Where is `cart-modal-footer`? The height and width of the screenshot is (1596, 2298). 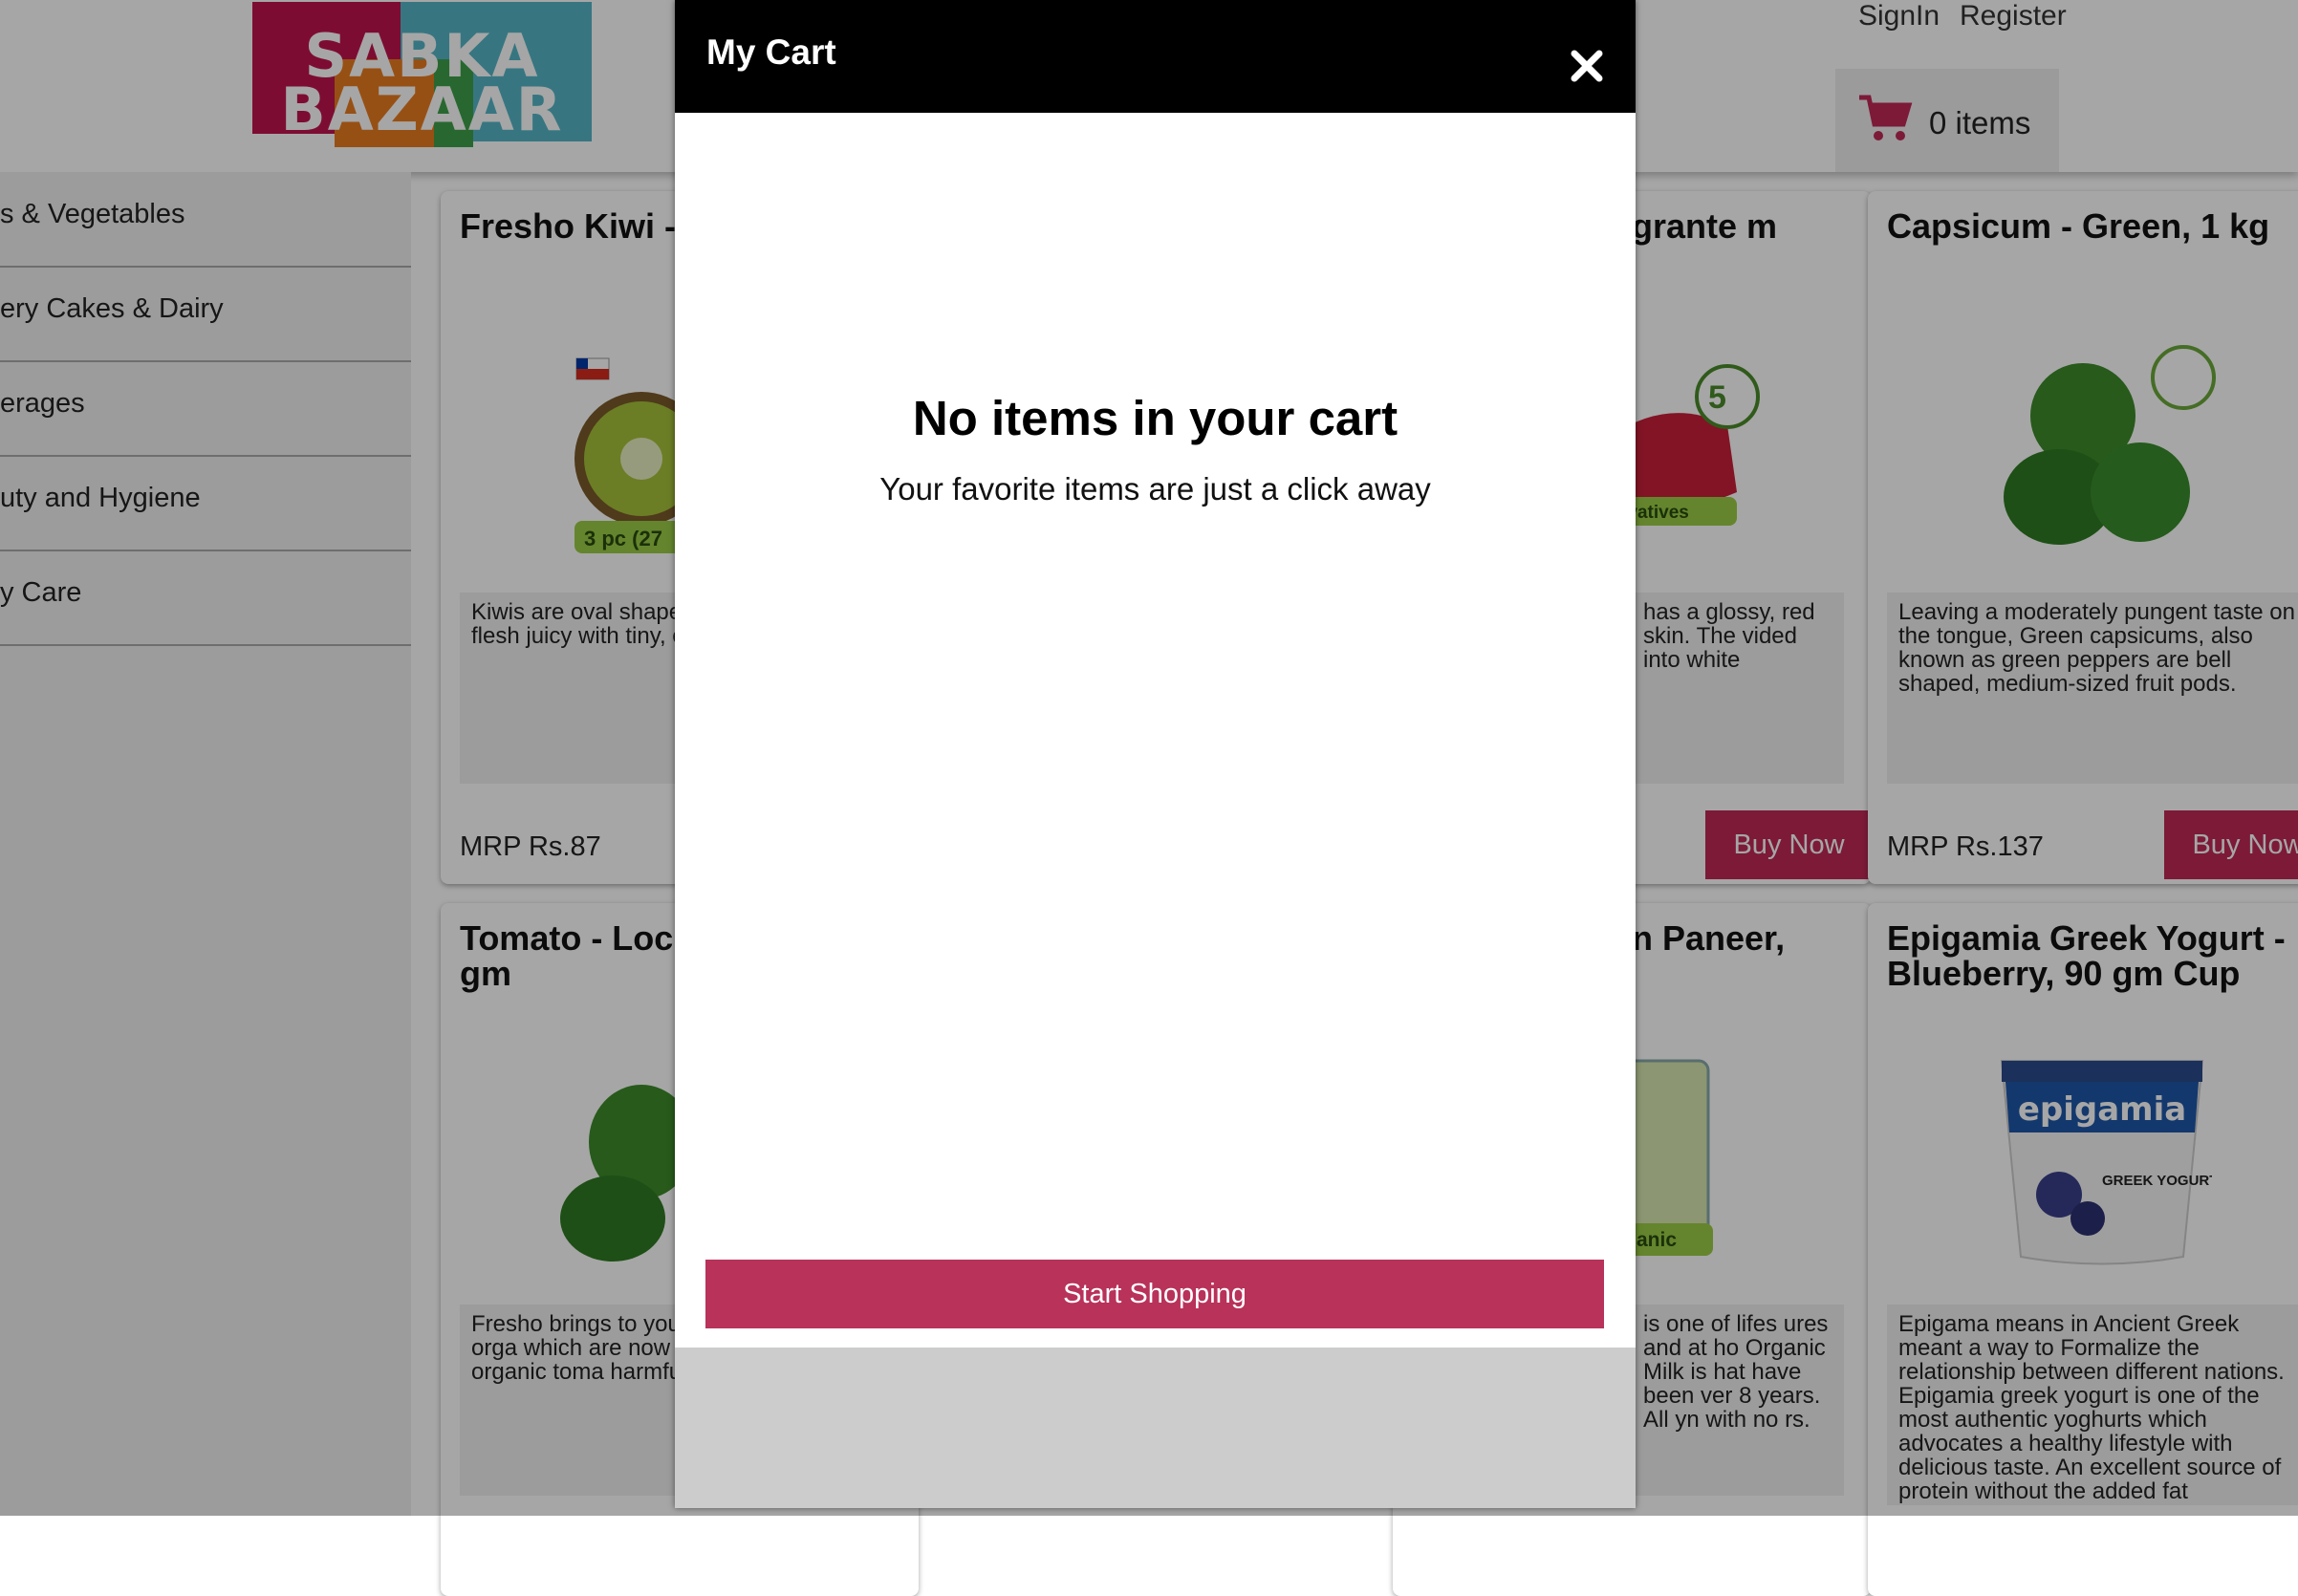 cart-modal-footer is located at coordinates (1155, 1428).